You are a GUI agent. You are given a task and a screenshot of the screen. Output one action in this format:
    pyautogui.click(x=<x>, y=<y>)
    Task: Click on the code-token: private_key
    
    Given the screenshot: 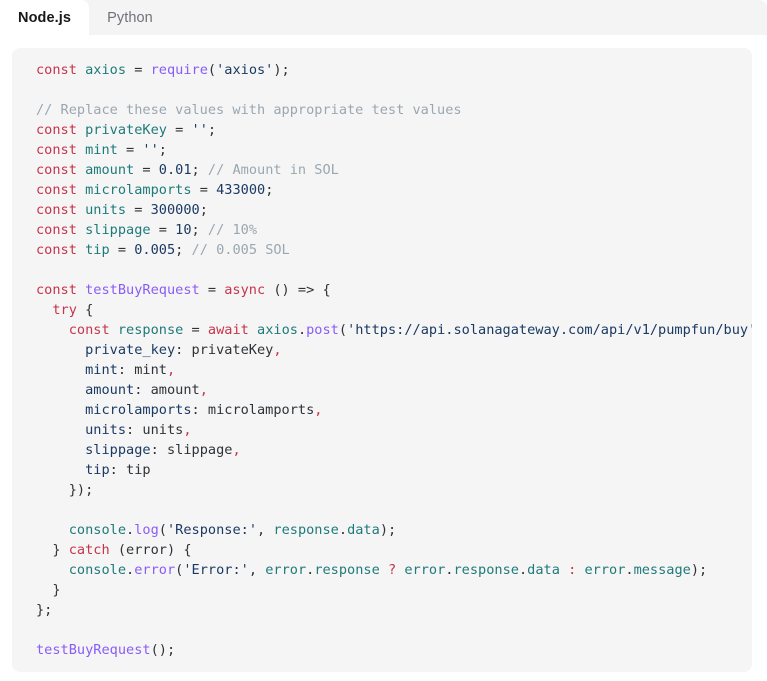 What is the action you would take?
    pyautogui.click(x=130, y=350)
    